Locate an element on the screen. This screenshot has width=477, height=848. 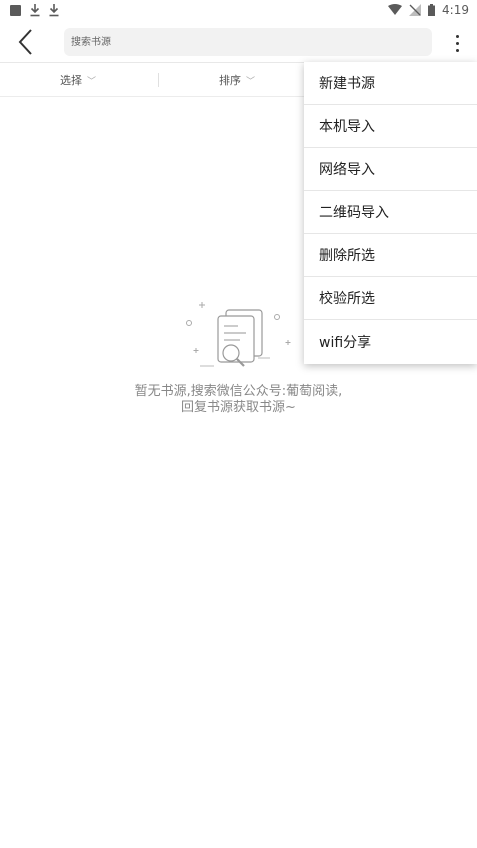
select-filter: 选择 ﹀ is located at coordinates (78, 80).